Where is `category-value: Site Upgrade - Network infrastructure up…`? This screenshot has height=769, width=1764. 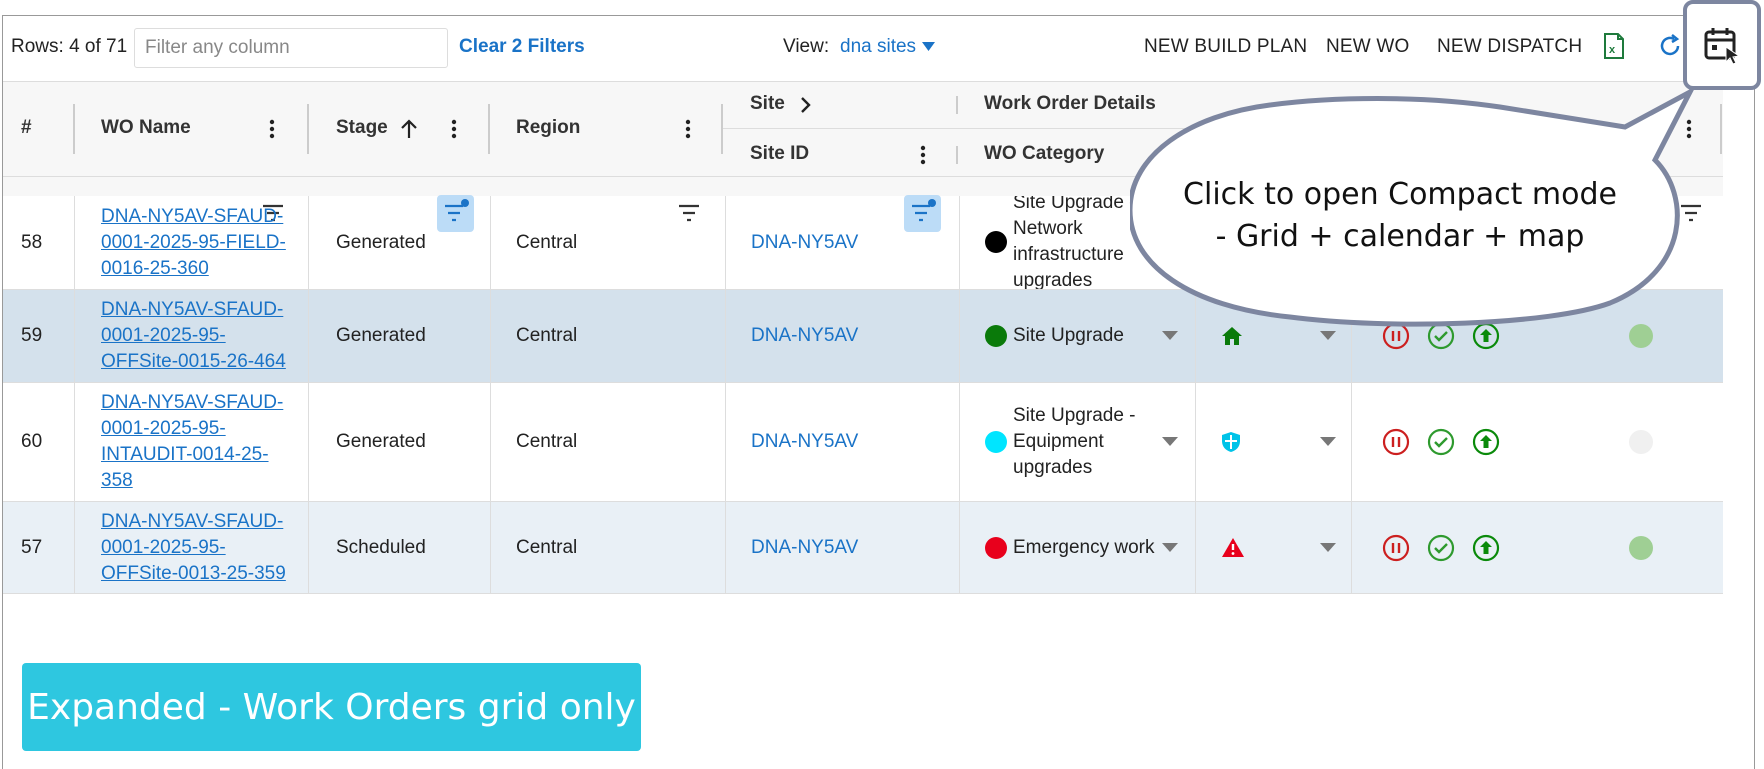 category-value: Site Upgrade - Network infrastructure up… is located at coordinates (1074, 242).